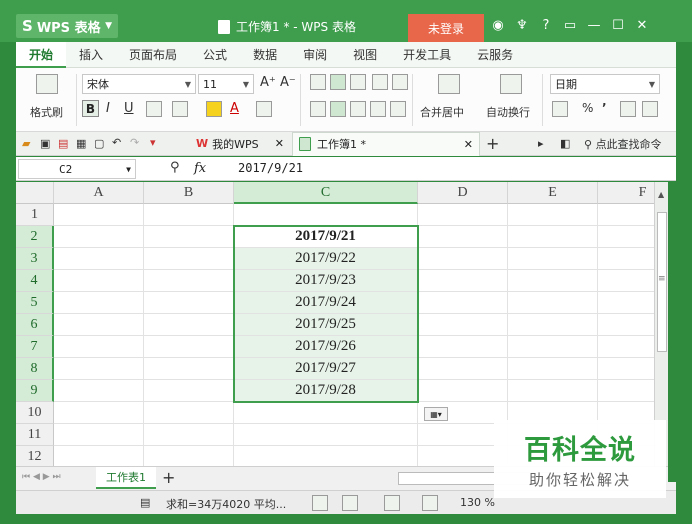 This screenshot has width=692, height=524. Describe the element at coordinates (288, 82) in the screenshot. I see `decrease-font-icon: A⁻` at that location.